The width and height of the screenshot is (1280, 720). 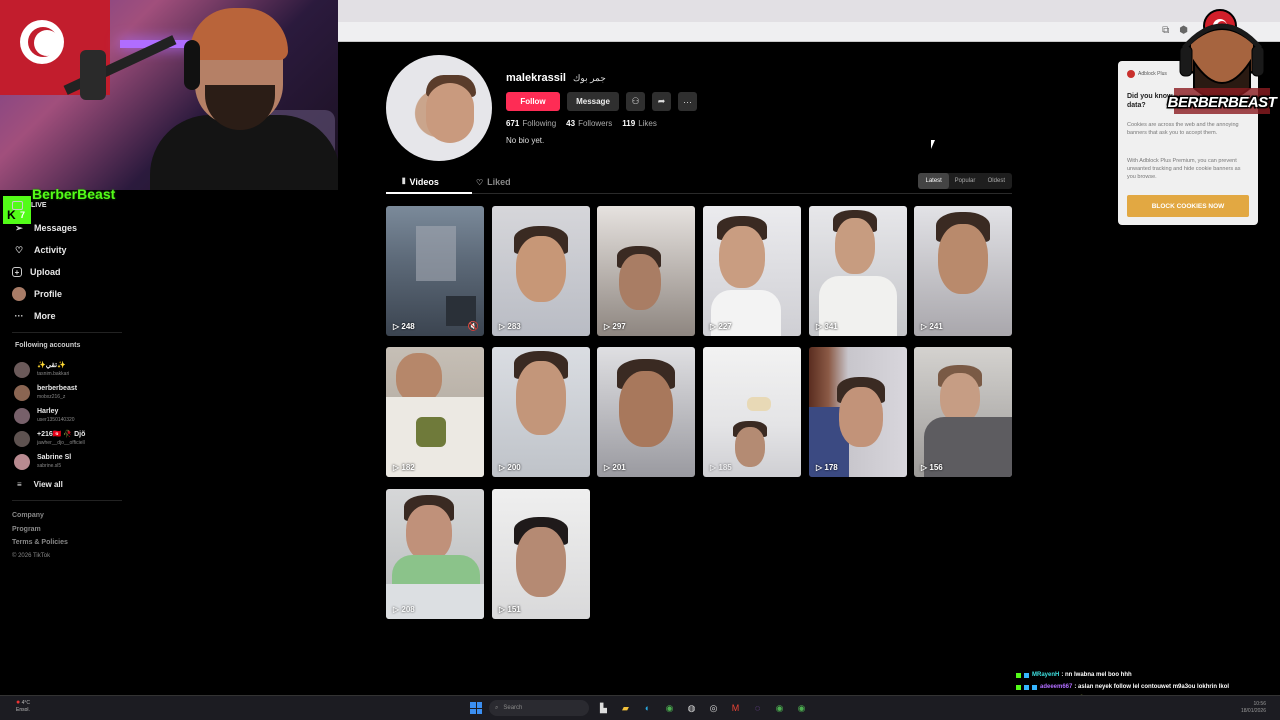 I want to click on taskbar-apps: ⌕ Search ▙ ▰ ◐ ◉ ◍ ◎ M ◌ ◉ ◉, so click(x=639, y=708).